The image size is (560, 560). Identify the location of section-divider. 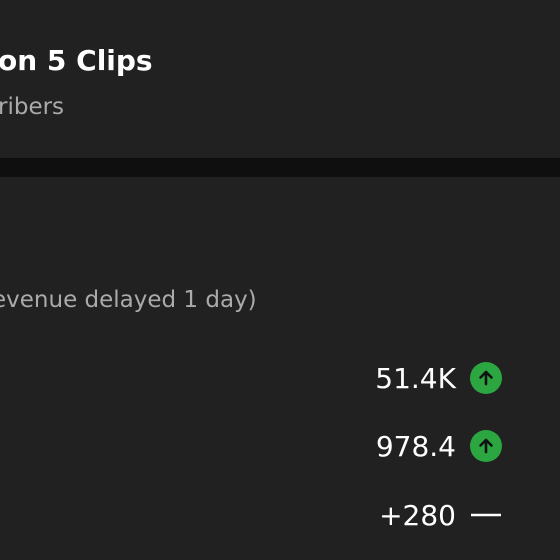
(280, 167).